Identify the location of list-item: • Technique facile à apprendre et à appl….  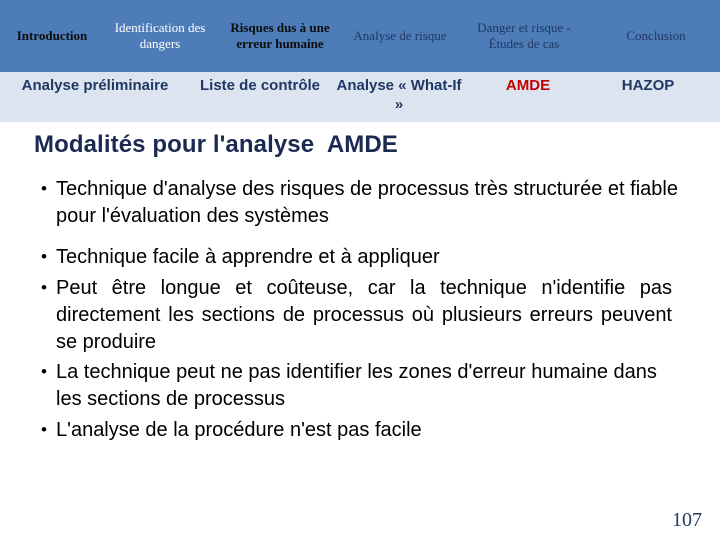
(360, 257).